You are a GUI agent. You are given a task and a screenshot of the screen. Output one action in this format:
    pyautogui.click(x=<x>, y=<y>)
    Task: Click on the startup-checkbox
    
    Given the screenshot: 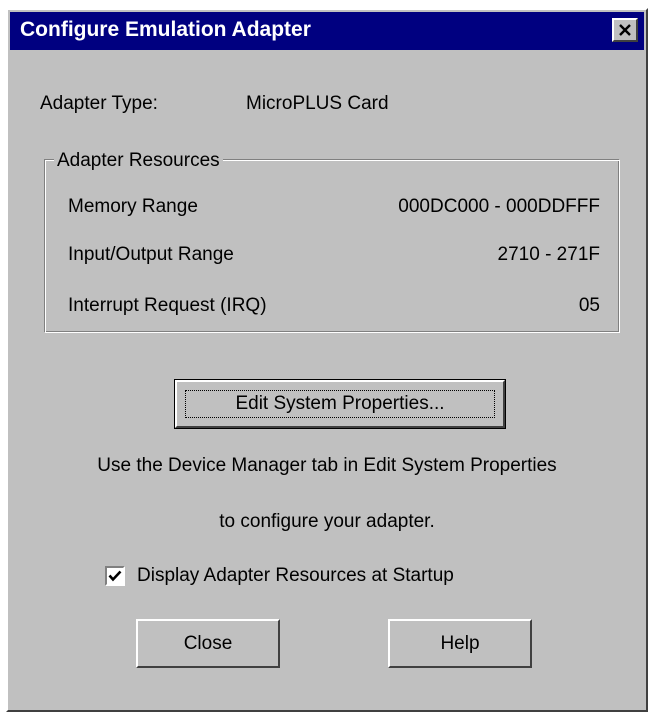 What is the action you would take?
    pyautogui.click(x=115, y=576)
    